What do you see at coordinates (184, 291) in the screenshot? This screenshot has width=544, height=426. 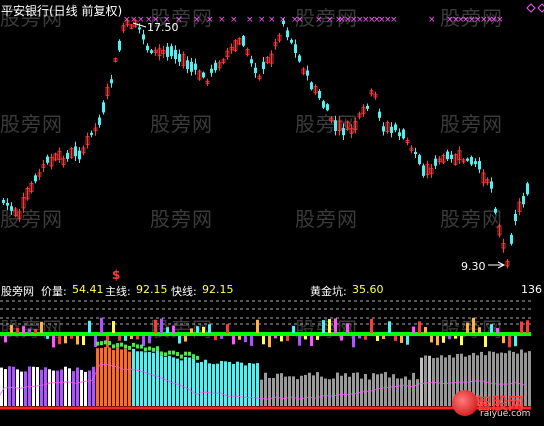 I see `fast-line-label: 快线:` at bounding box center [184, 291].